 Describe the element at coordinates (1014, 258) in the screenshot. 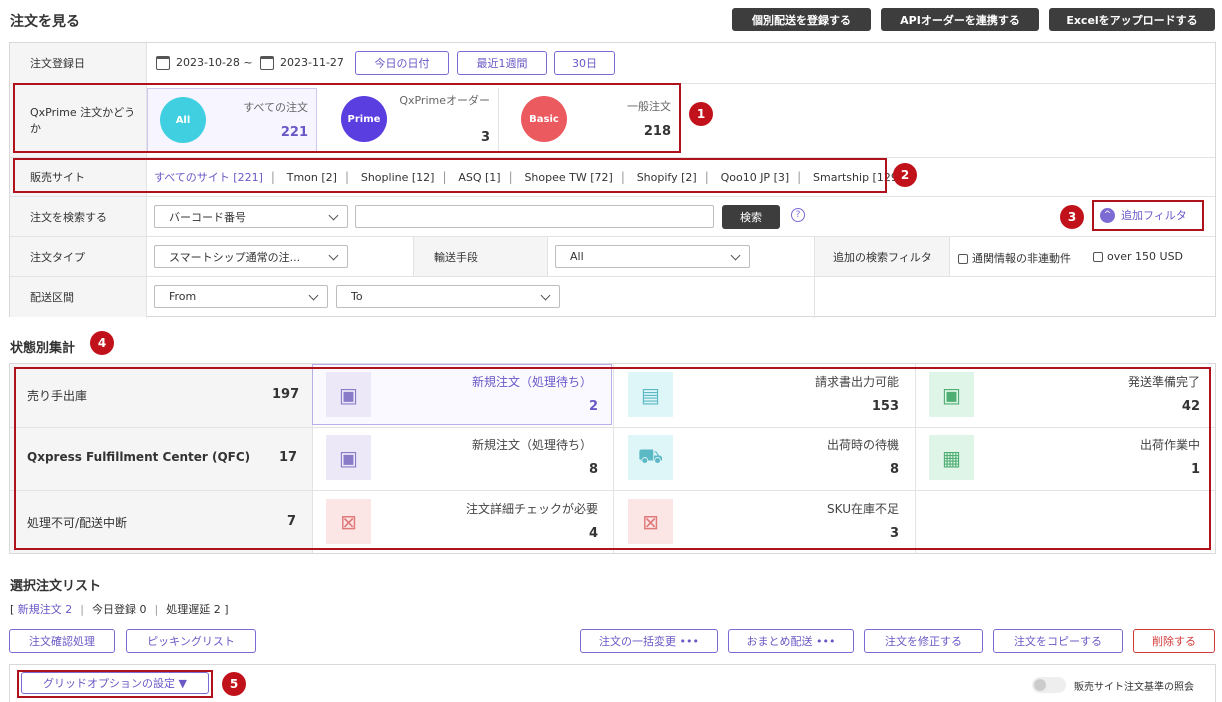

I see `check-customs: 通関情報の非連動件` at that location.